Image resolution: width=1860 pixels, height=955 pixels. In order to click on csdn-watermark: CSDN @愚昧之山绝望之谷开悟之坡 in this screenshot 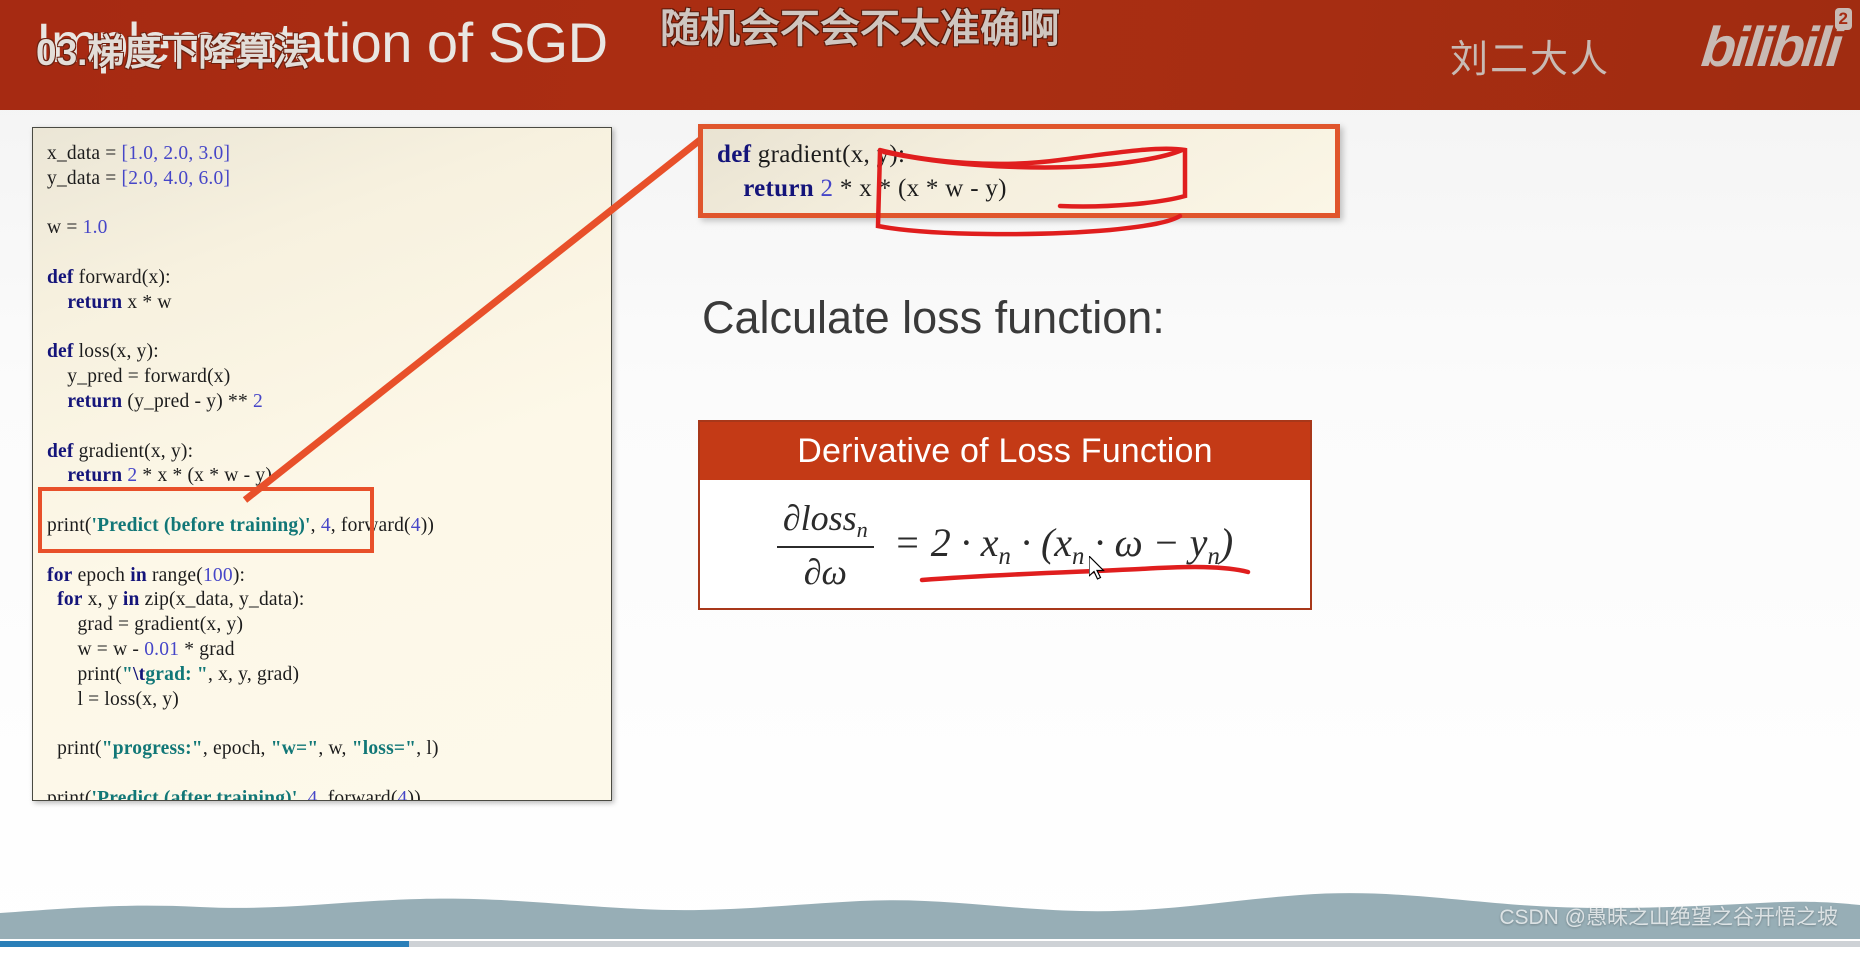, I will do `click(1668, 917)`.